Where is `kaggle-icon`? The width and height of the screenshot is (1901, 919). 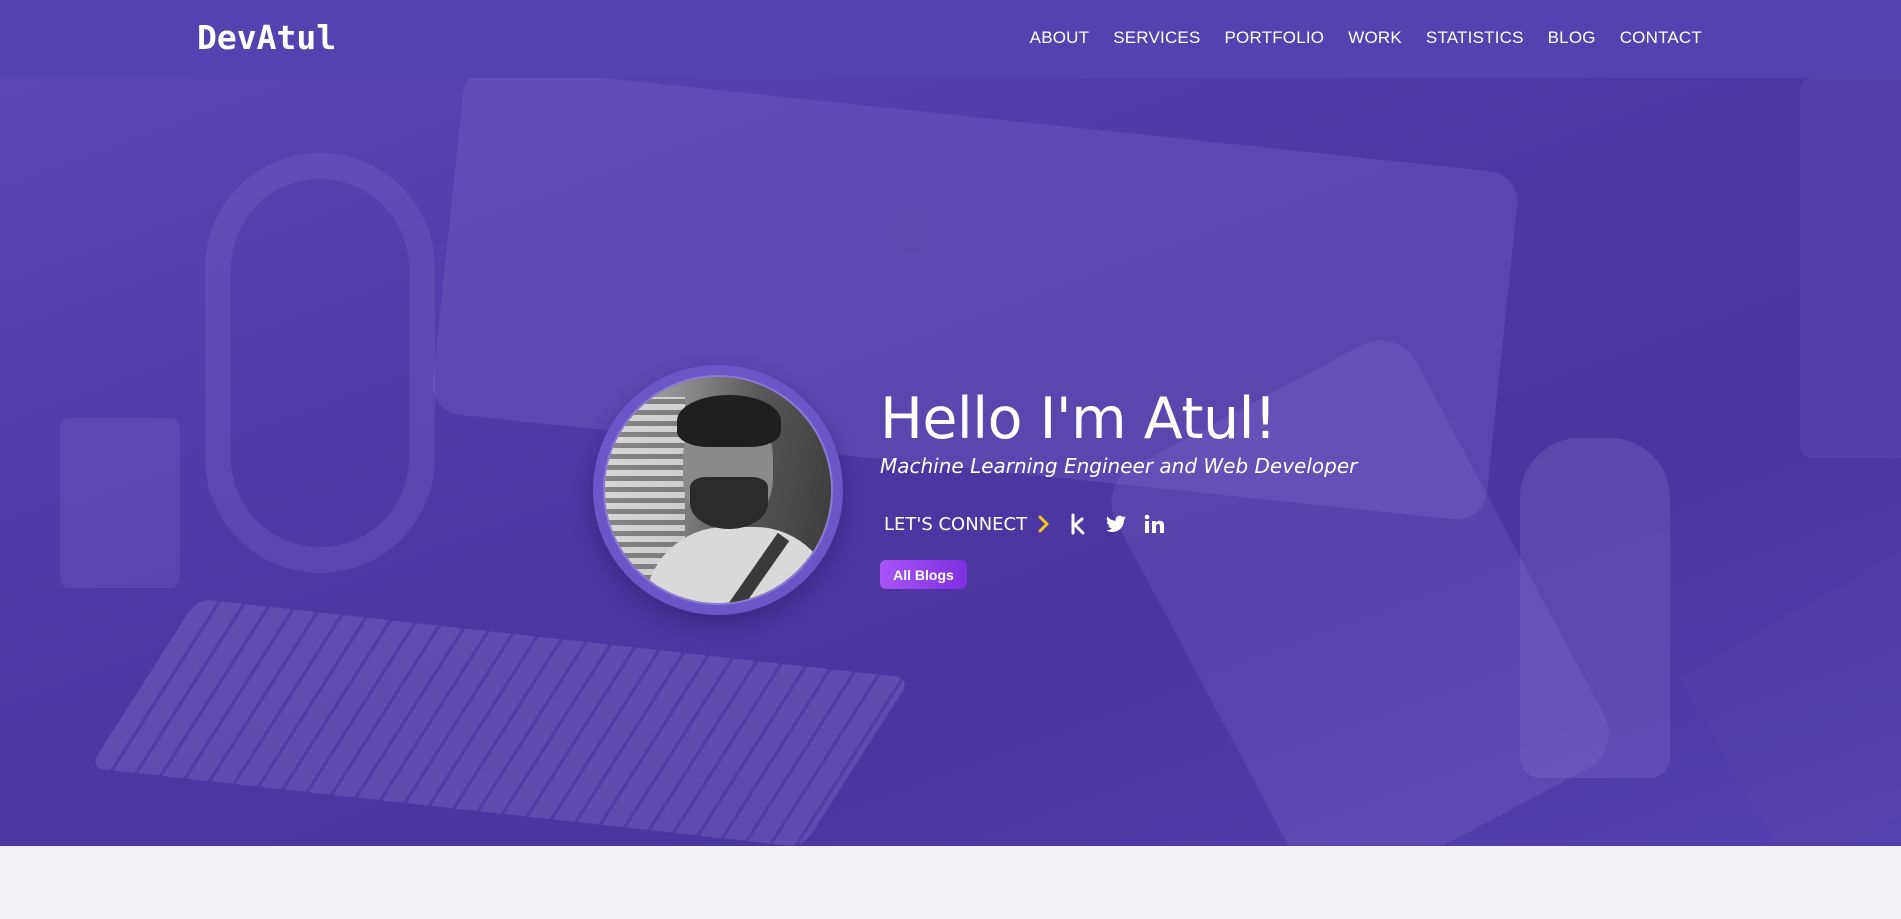
kaggle-icon is located at coordinates (1078, 524).